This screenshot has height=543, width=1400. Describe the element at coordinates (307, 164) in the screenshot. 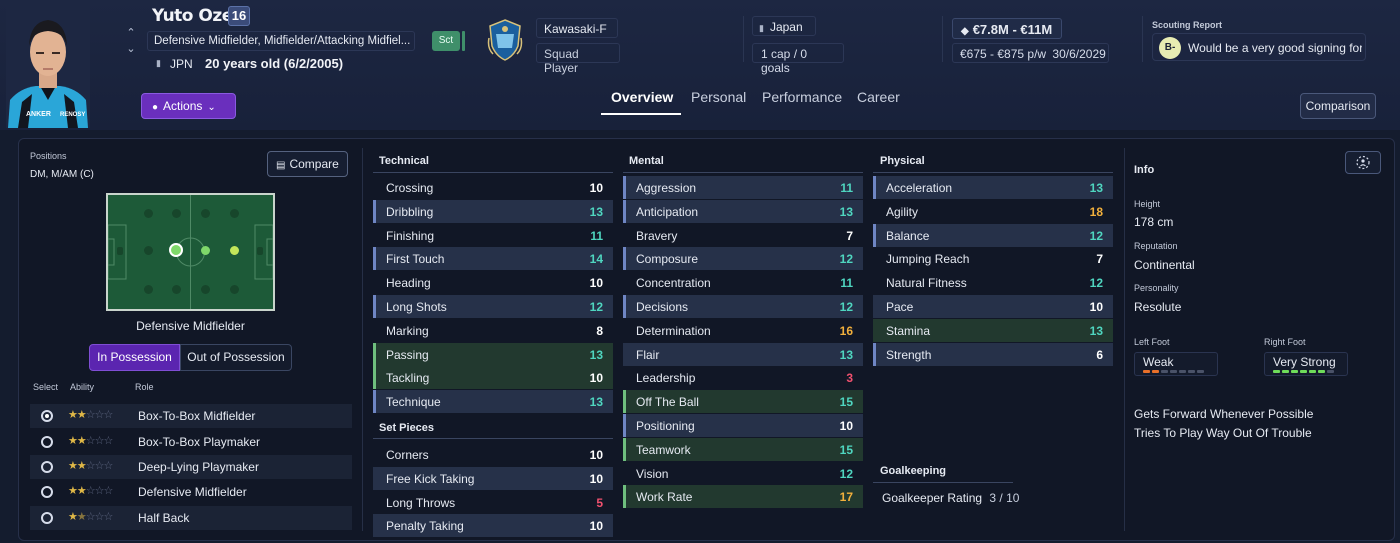

I see `compare-button: ▤ Compare` at that location.